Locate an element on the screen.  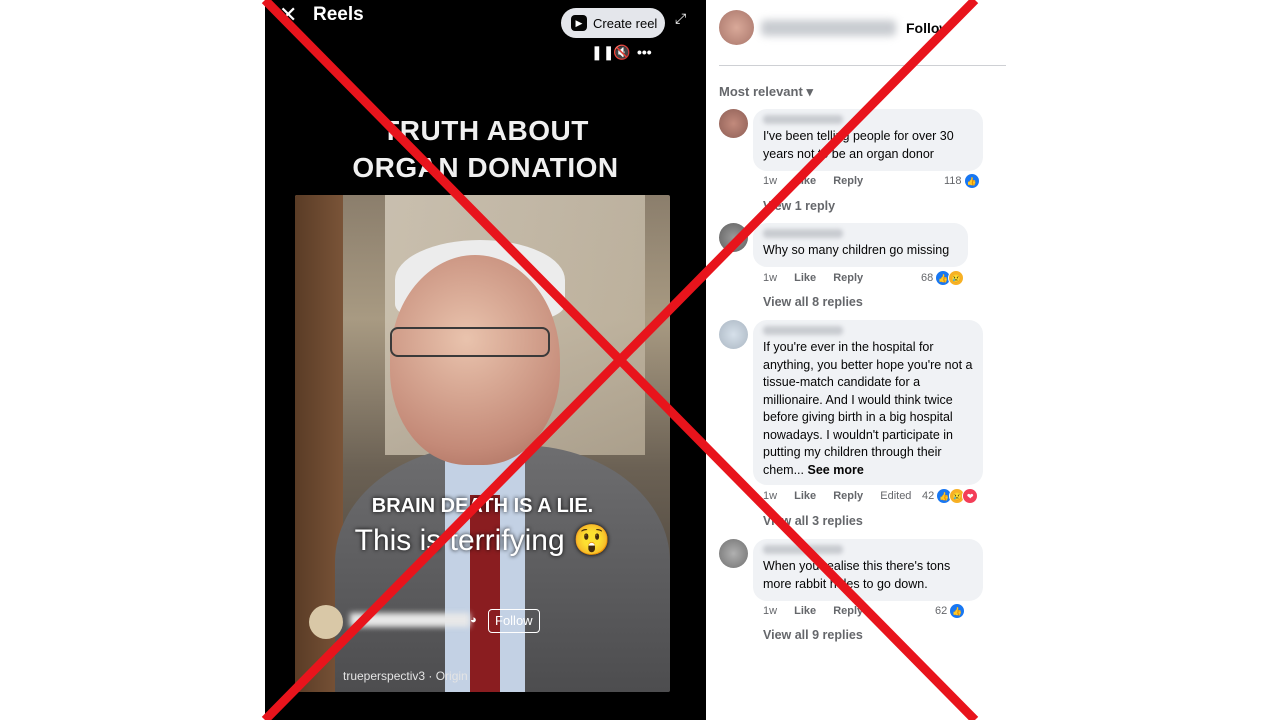
reel-icon: ▶ is located at coordinates (579, 23).